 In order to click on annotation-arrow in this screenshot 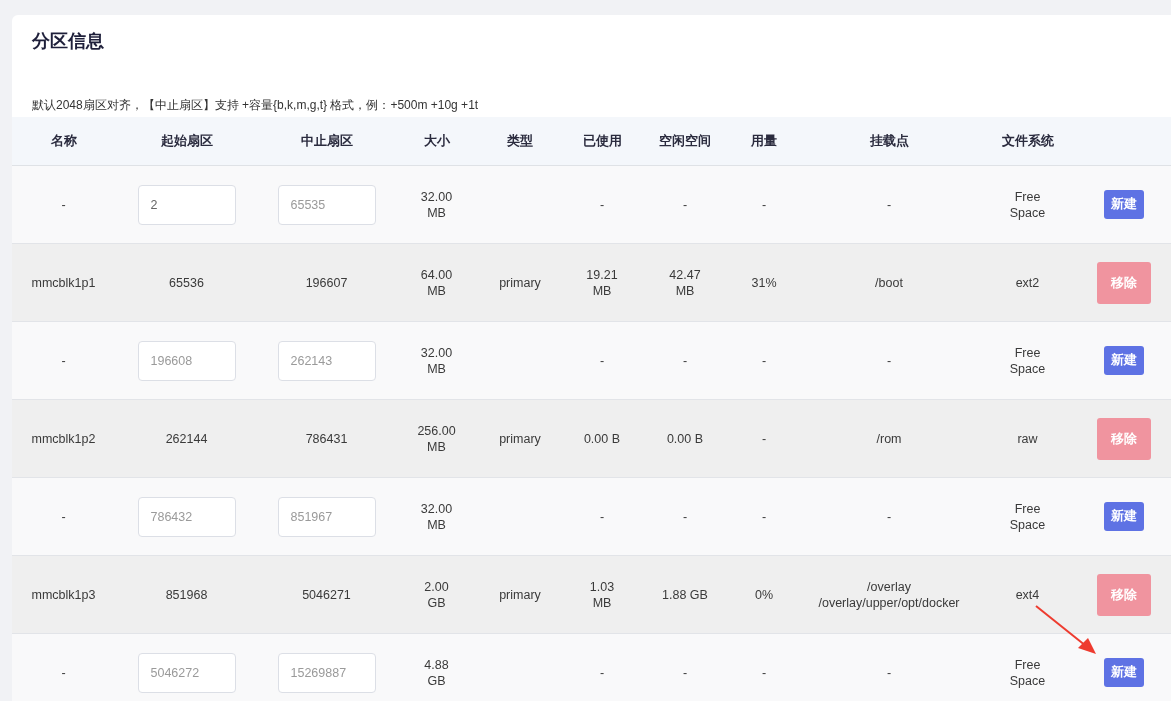, I will do `click(1066, 630)`.